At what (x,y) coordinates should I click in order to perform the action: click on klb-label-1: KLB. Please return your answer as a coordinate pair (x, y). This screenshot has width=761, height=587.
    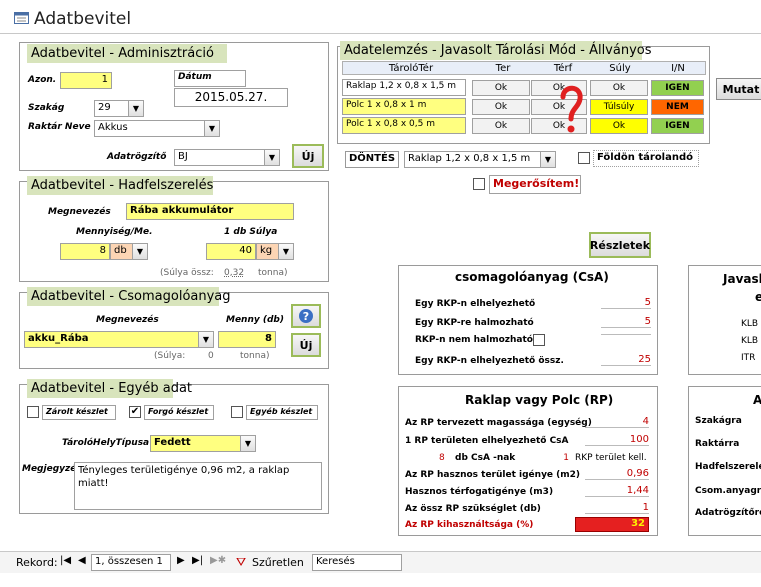
    Looking at the image, I should click on (750, 324).